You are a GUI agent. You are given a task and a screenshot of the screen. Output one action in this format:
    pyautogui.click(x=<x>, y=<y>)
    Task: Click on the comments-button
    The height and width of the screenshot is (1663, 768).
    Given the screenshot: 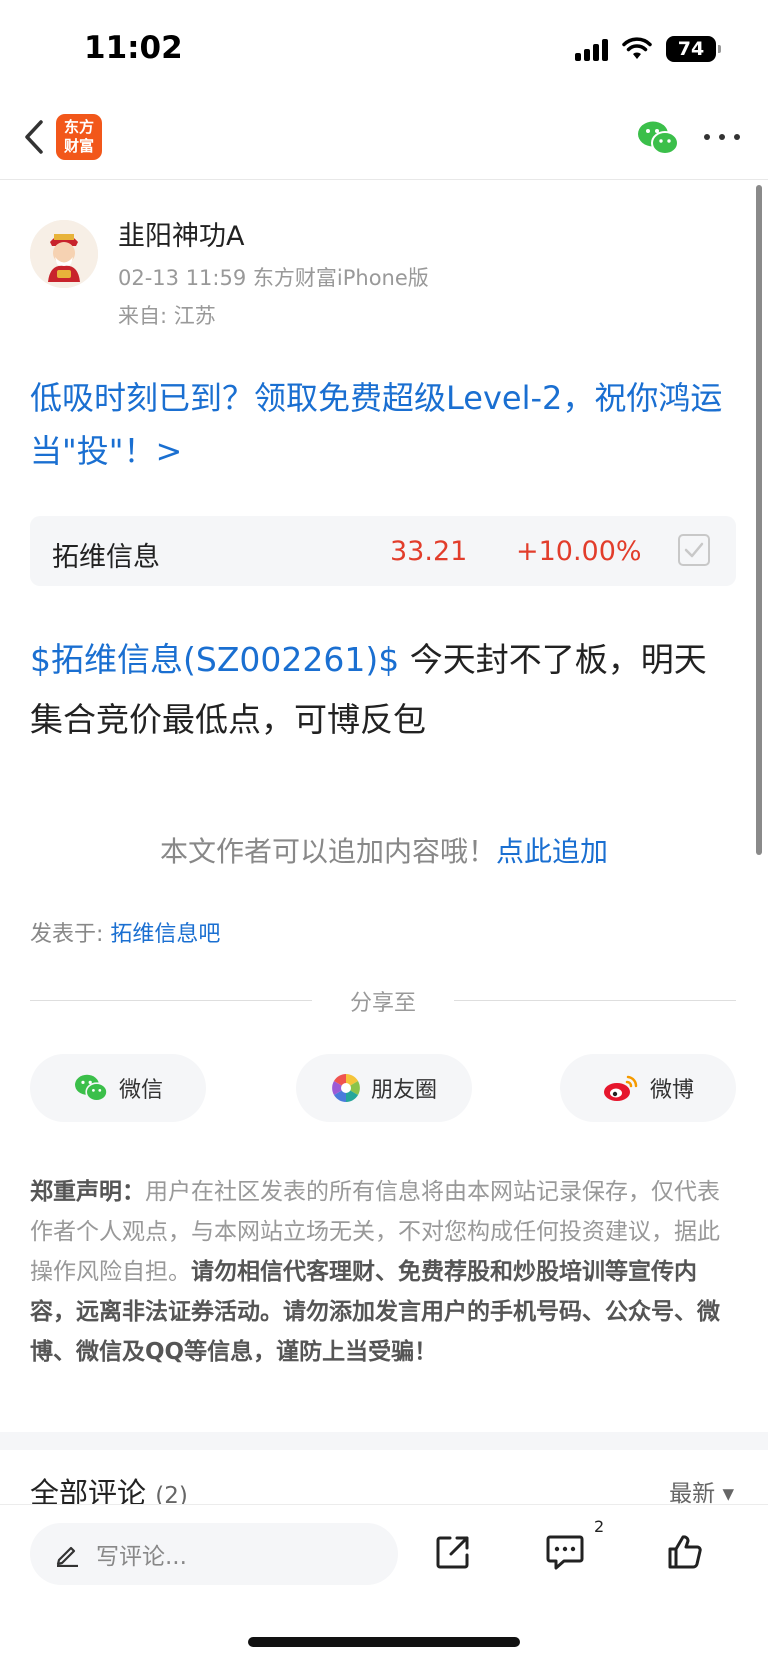 What is the action you would take?
    pyautogui.click(x=565, y=1552)
    